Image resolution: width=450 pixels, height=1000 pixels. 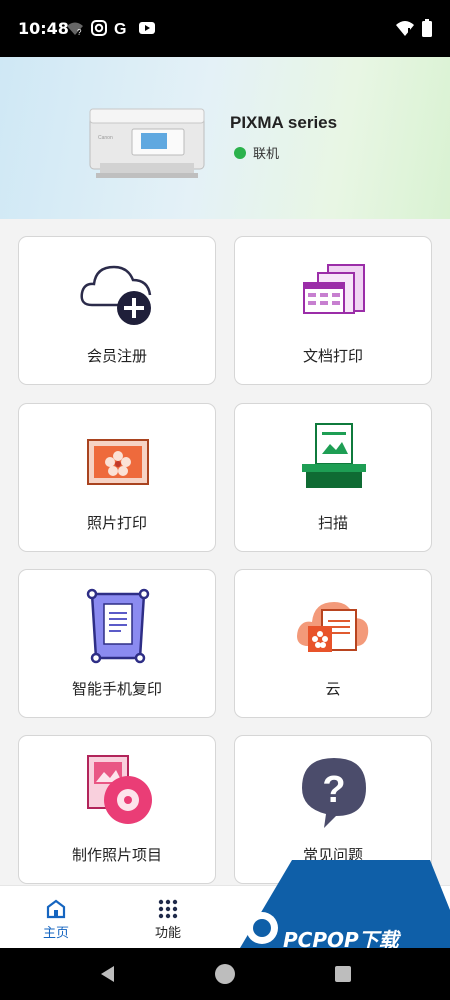 What do you see at coordinates (334, 289) in the screenshot?
I see `document-print-icon` at bounding box center [334, 289].